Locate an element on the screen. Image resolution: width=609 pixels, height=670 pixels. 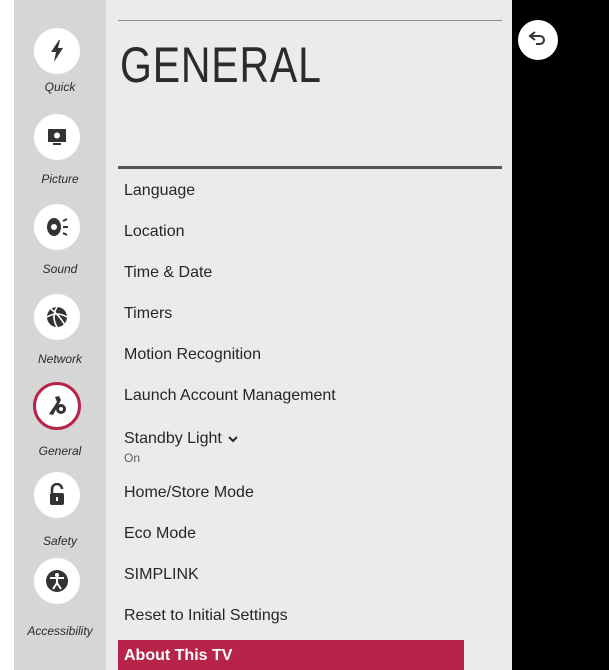
rail-label-general: General is located at coordinates (60, 451).